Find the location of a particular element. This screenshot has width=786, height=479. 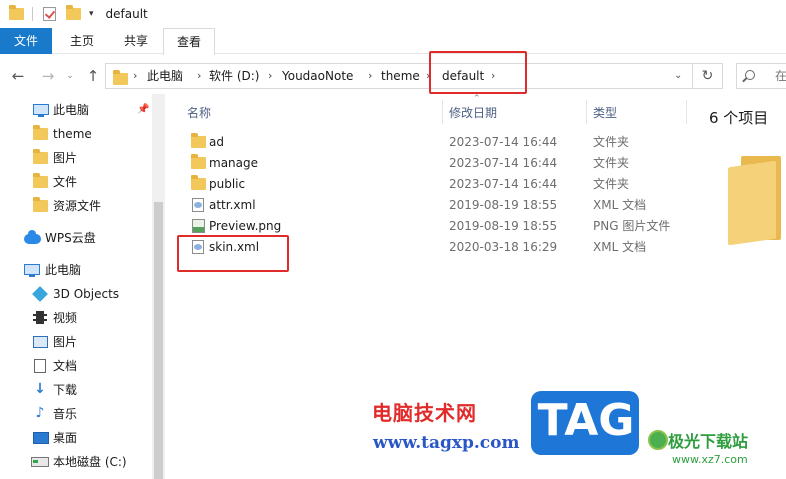

scrollbar-thumb is located at coordinates (158, 340).